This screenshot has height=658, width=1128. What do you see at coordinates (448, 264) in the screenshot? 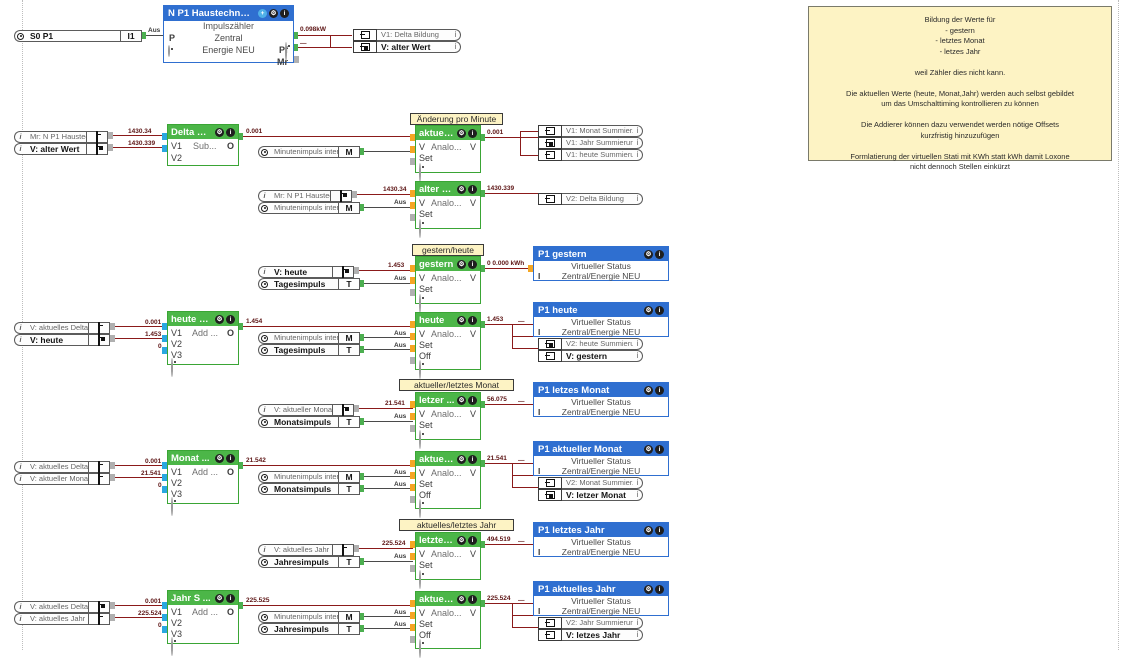
I see `block-header: gestern ⚙ i` at bounding box center [448, 264].